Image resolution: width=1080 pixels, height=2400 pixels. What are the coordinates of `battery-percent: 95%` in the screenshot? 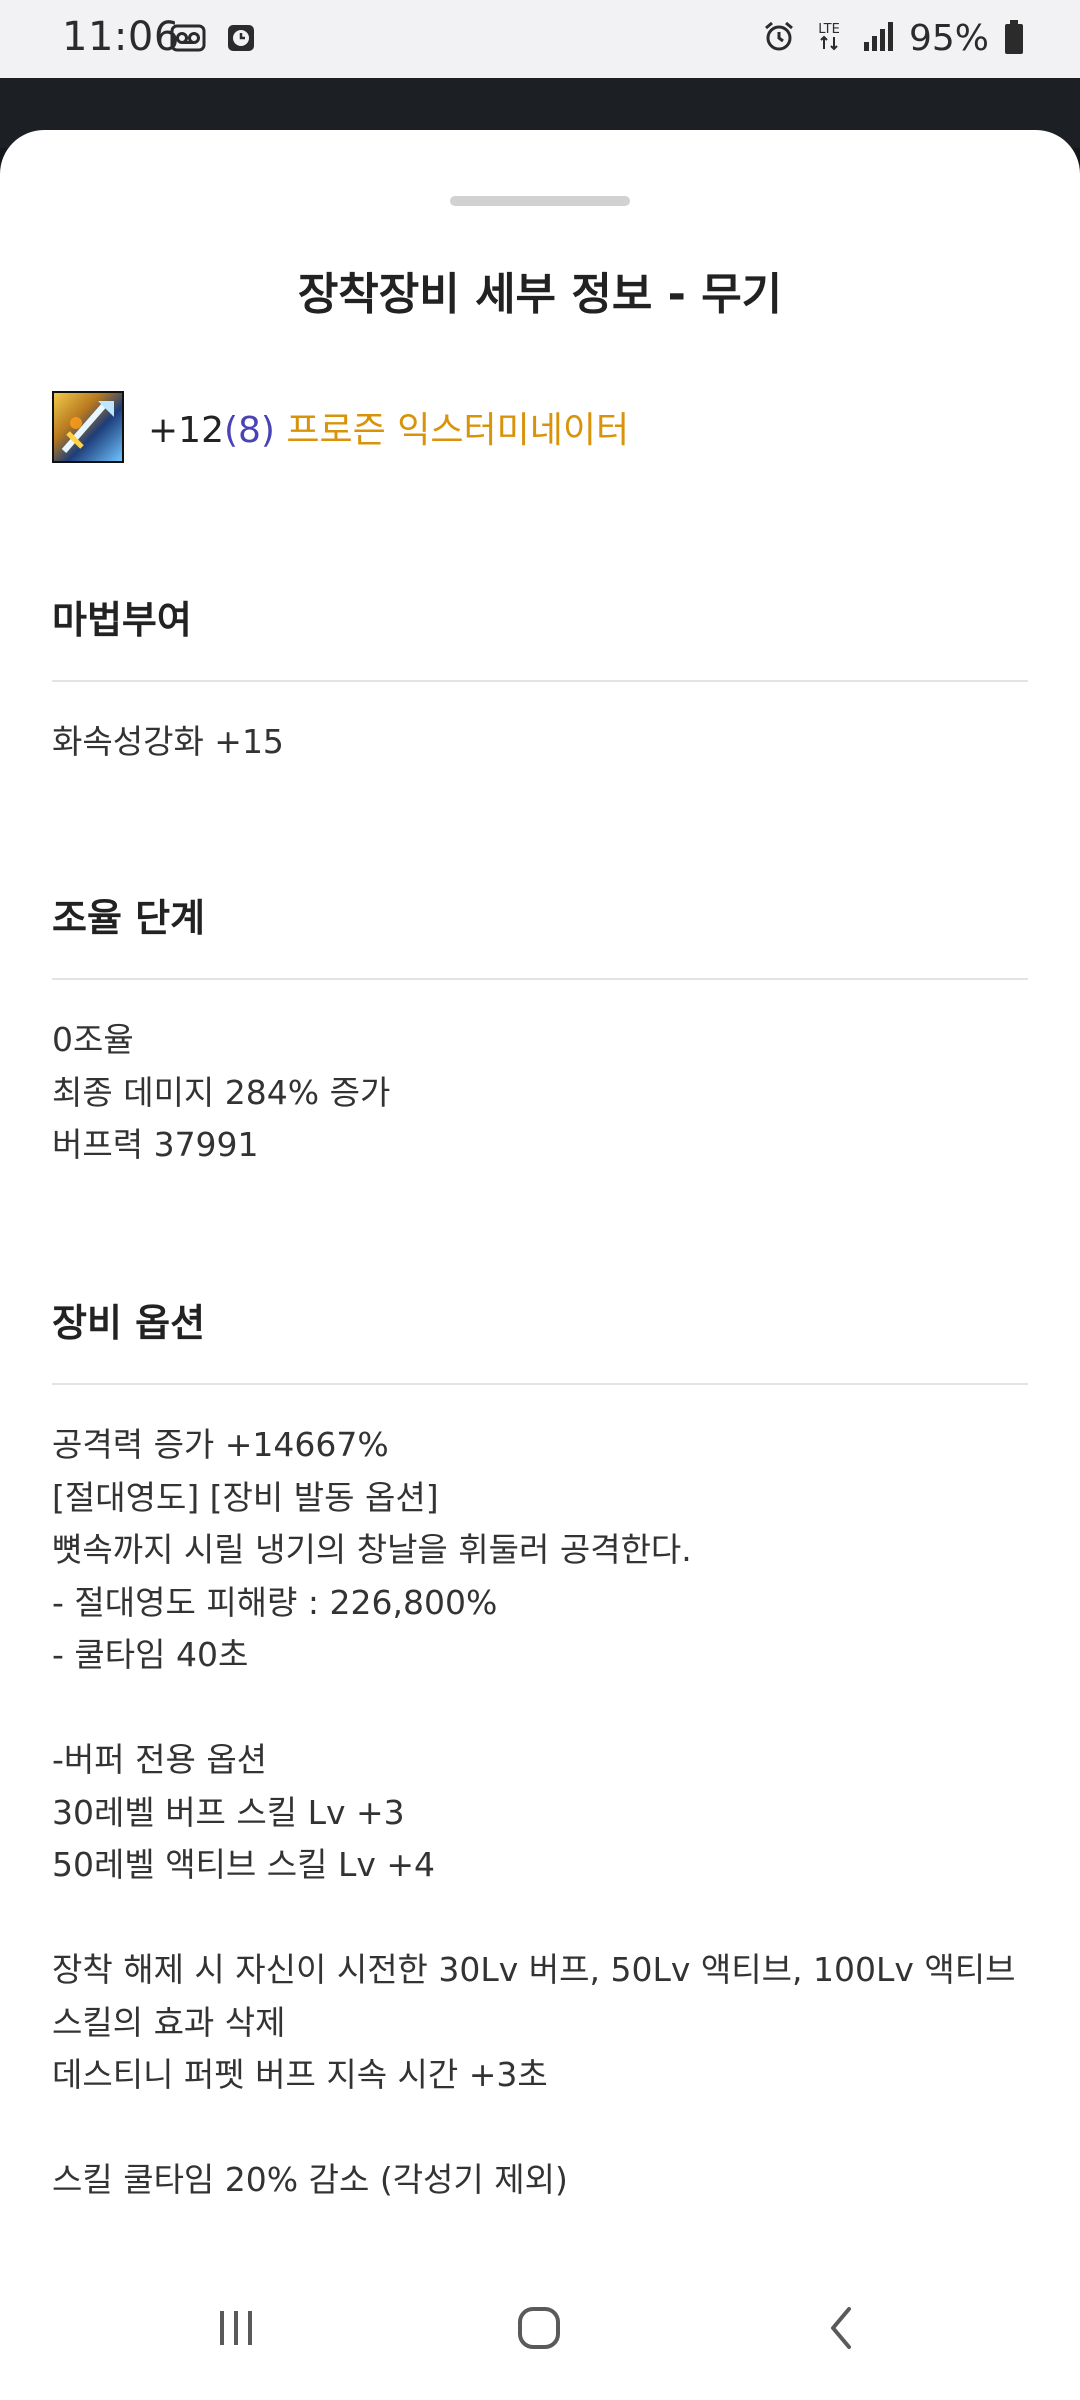 It's located at (948, 38).